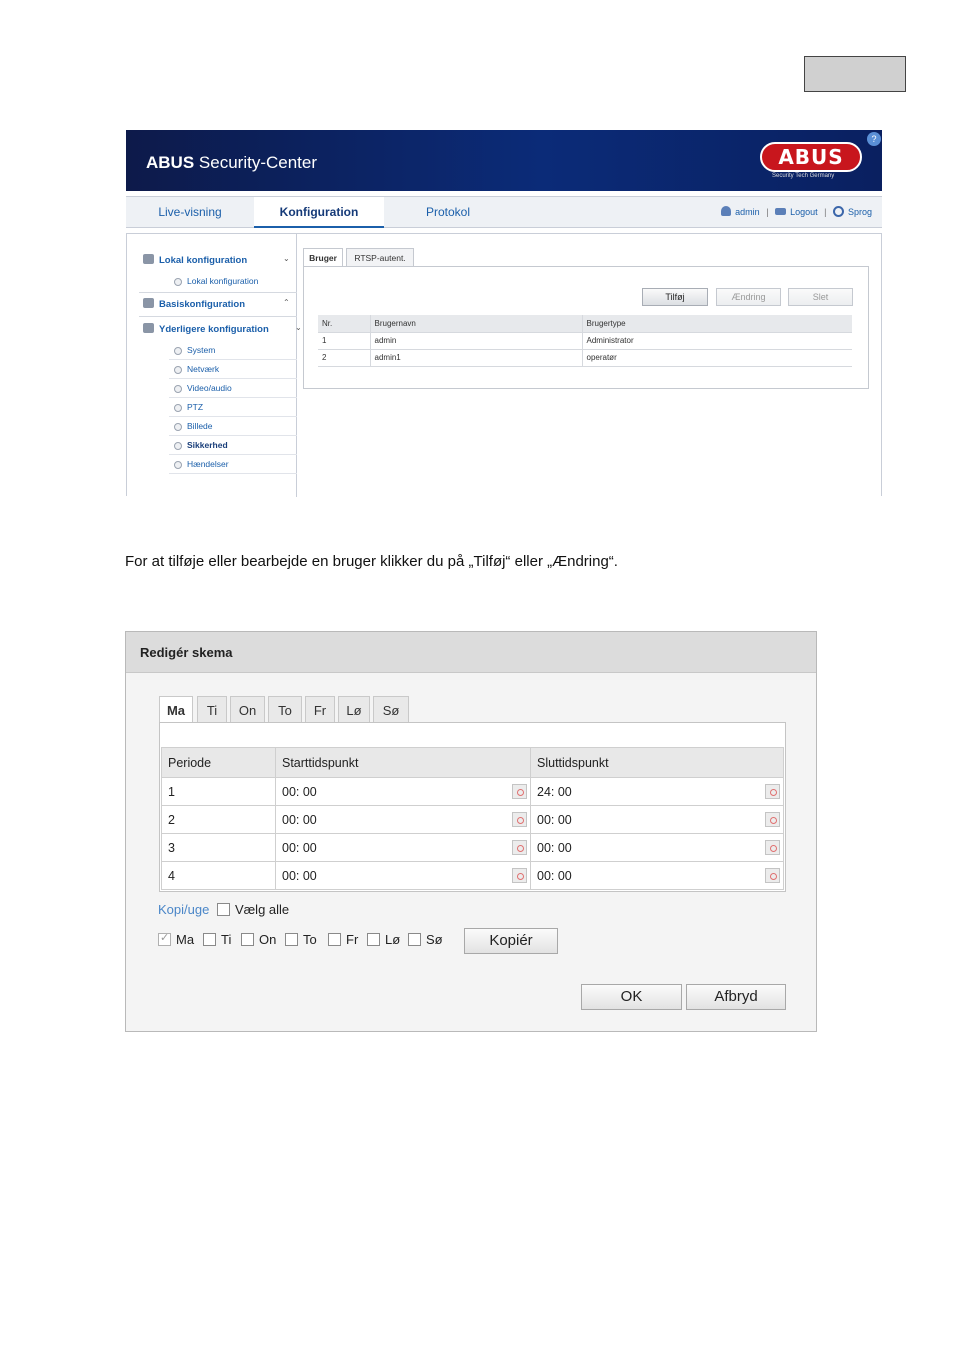 This screenshot has height=1350, width=954. I want to click on sidebar-item-security: Sikkerhed, so click(233, 445).